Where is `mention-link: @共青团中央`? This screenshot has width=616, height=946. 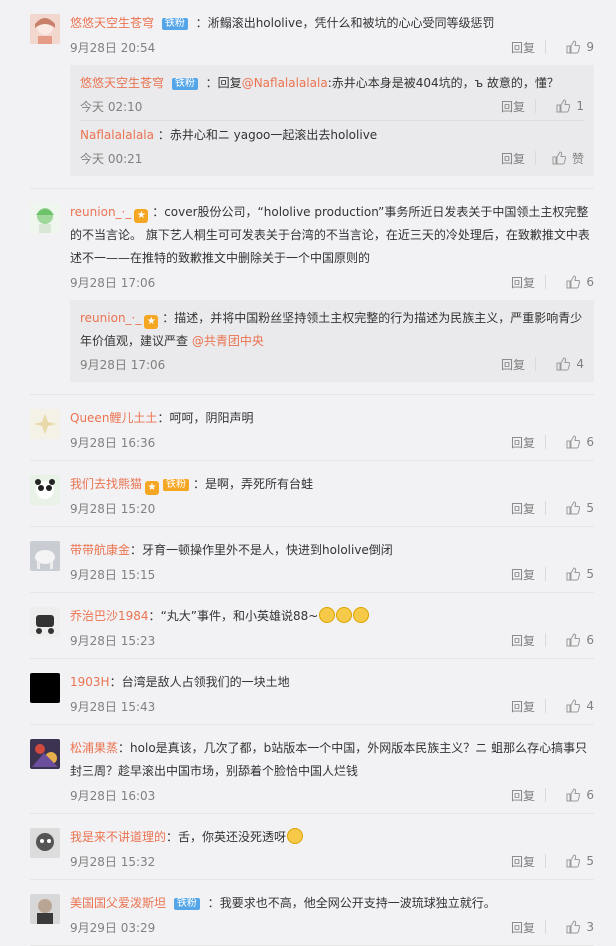
mention-link: @共青团中央 is located at coordinates (228, 341).